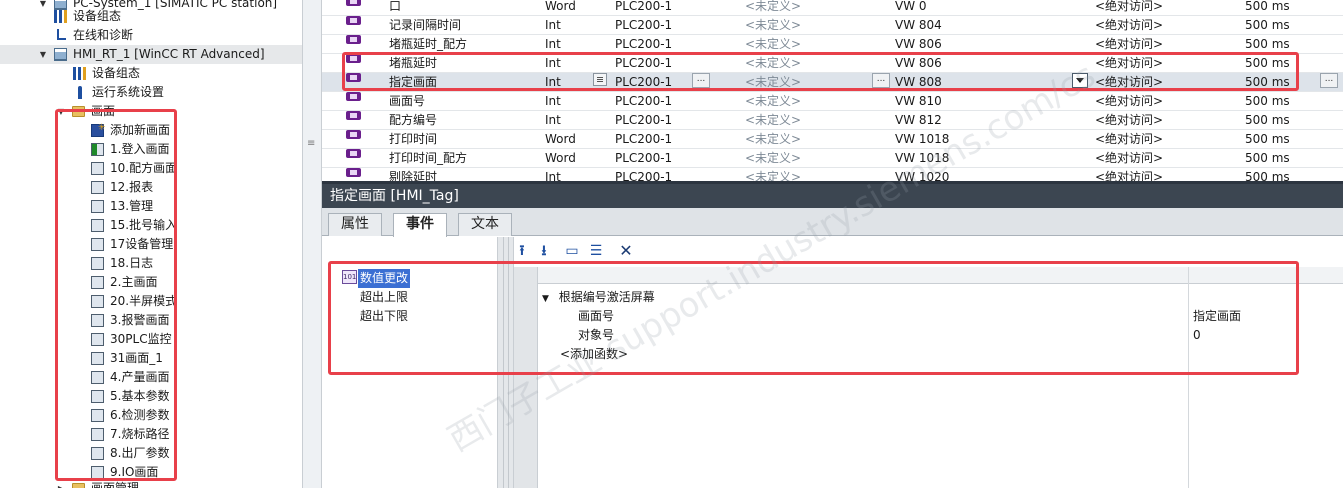  Describe the element at coordinates (832, 8) in the screenshot. I see `tag-row: 口 Word PLC200-1 <未定义> VW 0 <绝对访问> 500 ms` at that location.